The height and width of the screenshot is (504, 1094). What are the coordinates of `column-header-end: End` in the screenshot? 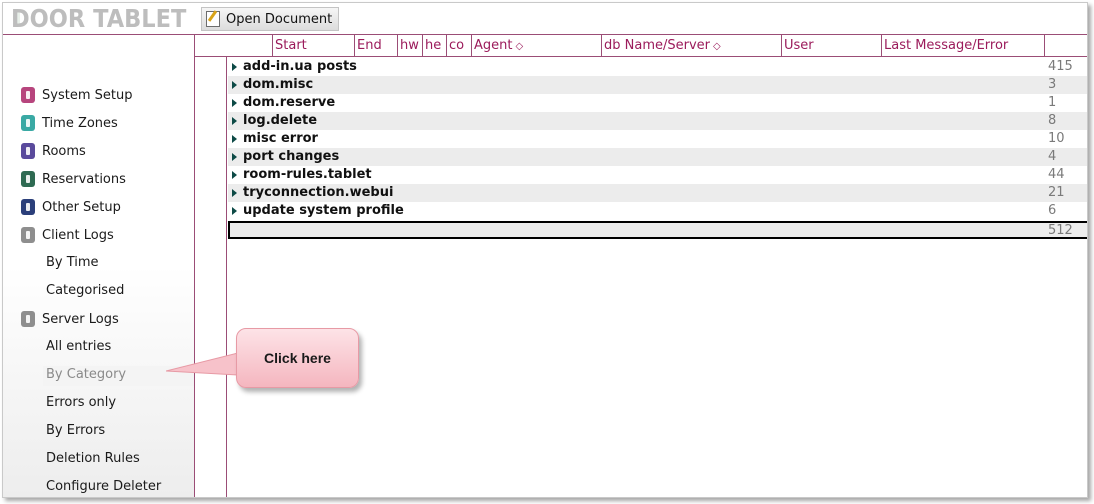 It's located at (375, 45).